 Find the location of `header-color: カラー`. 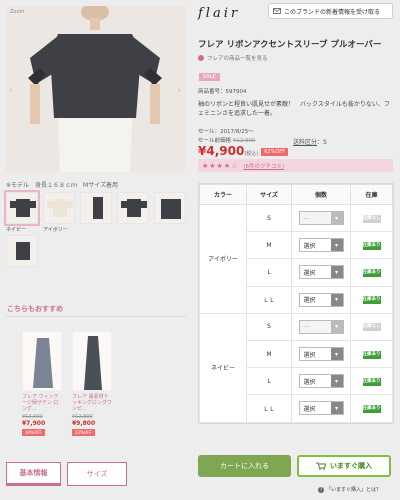

header-color: カラー is located at coordinates (223, 194).